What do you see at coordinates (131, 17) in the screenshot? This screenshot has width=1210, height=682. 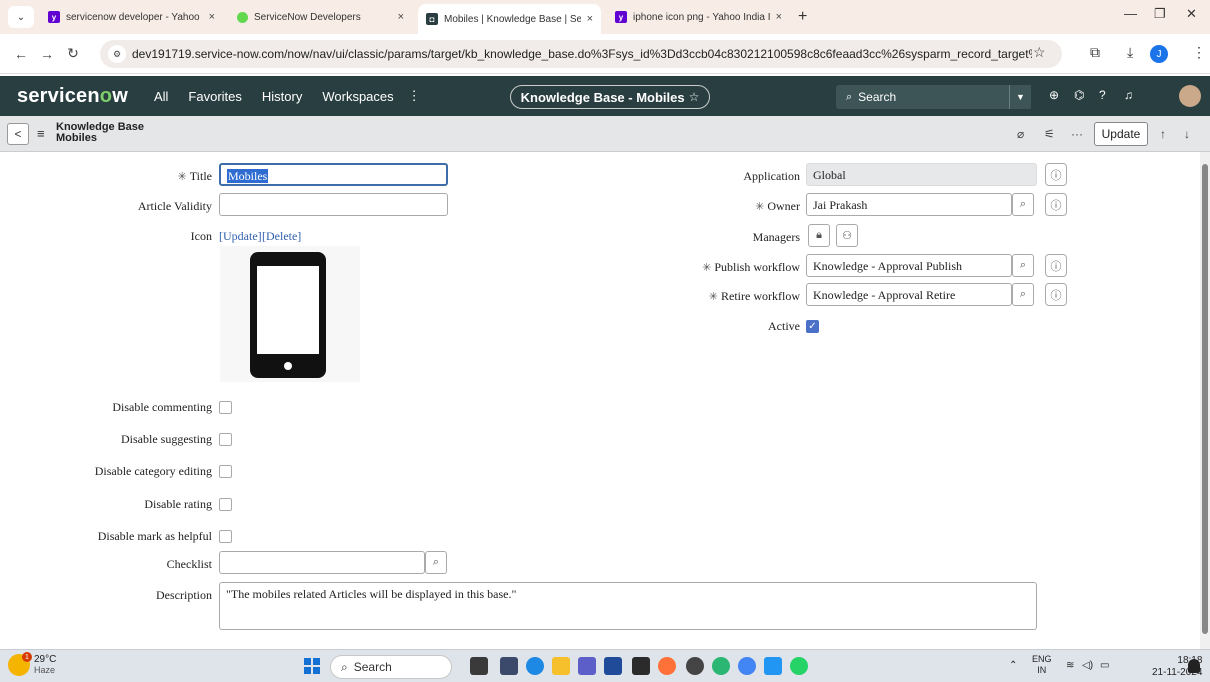 I see `browser-tab-1: y servicenow developer - Yahoo I ×` at bounding box center [131, 17].